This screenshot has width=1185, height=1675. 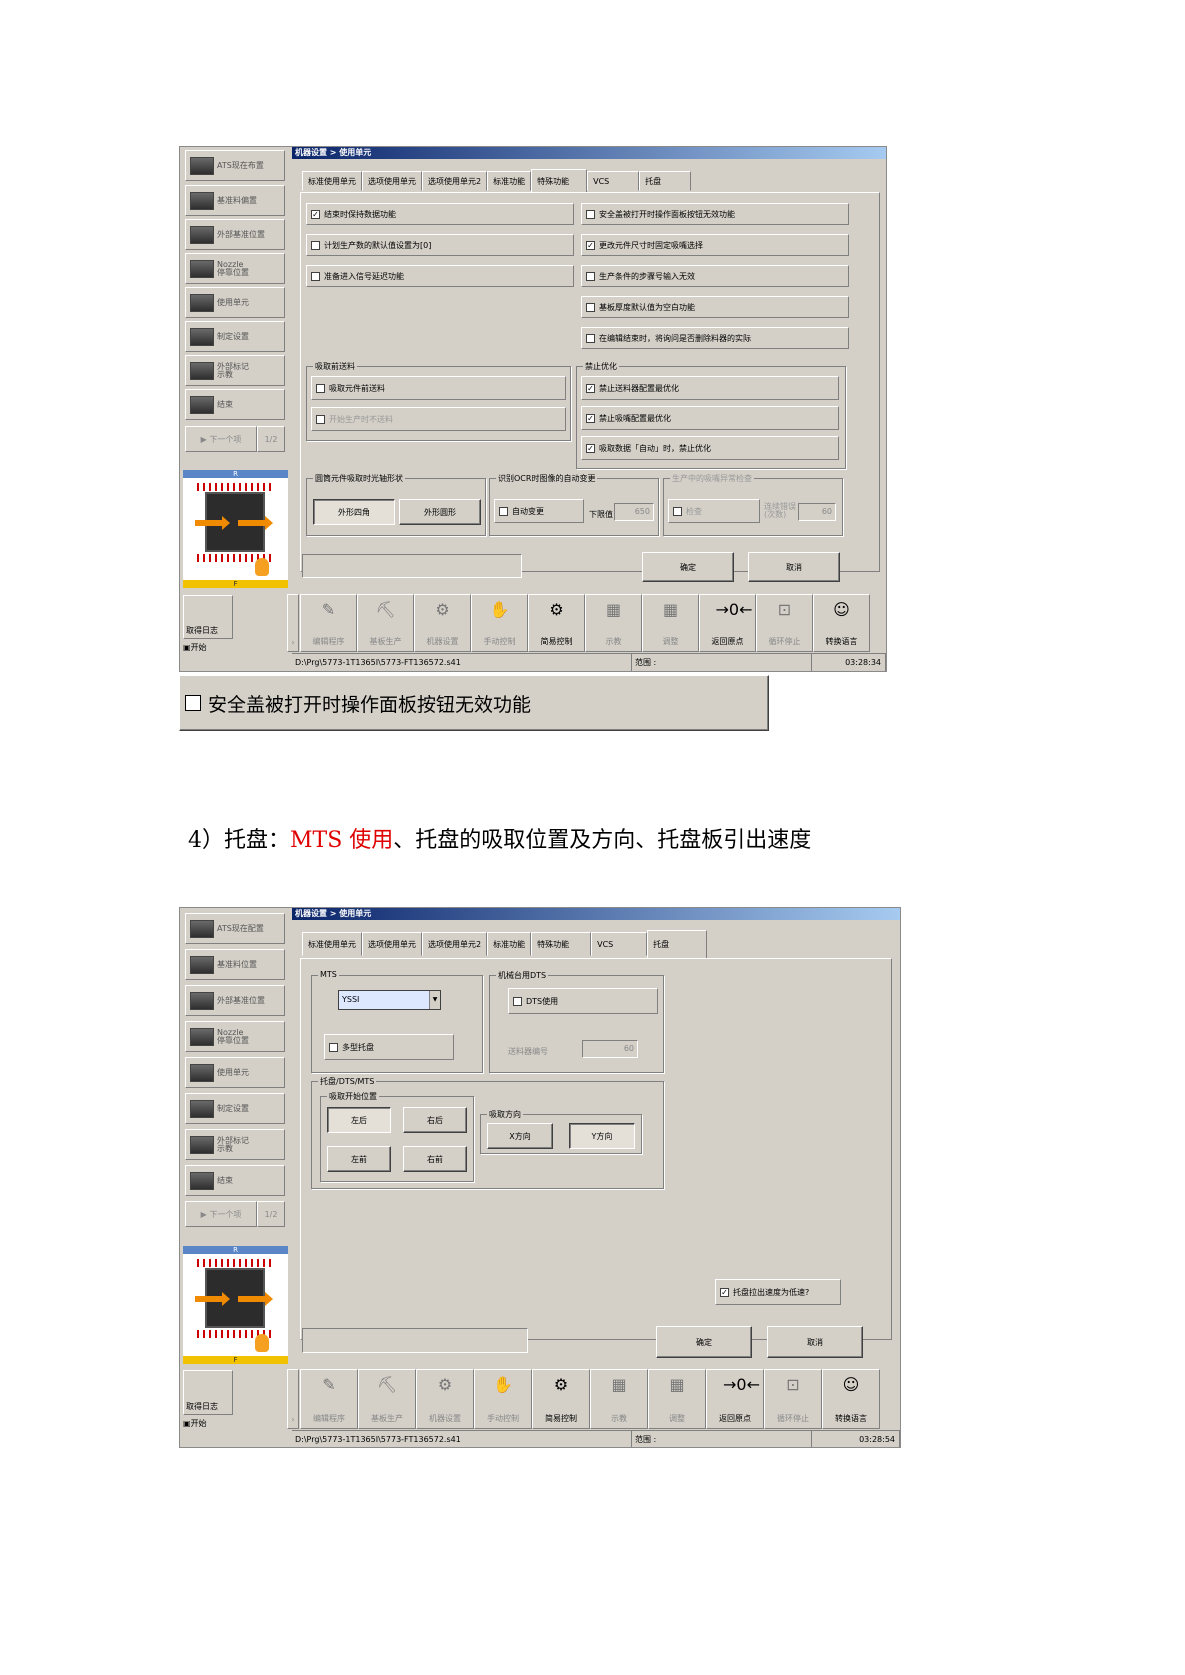 I want to click on sidebar-item-fiducial: 基准料位置, so click(x=235, y=964).